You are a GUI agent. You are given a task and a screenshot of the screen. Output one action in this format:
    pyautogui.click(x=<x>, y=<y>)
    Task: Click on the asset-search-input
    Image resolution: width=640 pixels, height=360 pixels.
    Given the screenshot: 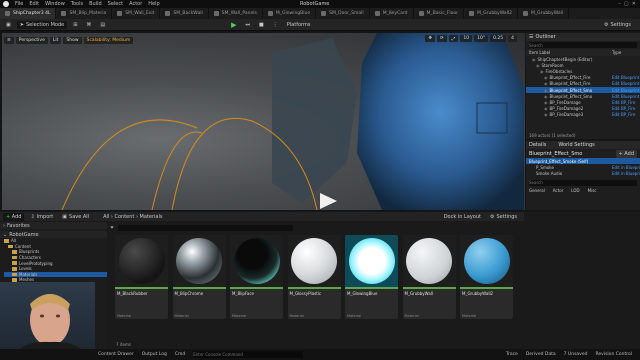 What is the action you would take?
    pyautogui.click(x=206, y=227)
    